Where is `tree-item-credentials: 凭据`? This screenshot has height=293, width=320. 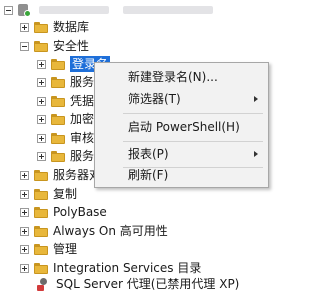
tree-item-credentials: 凭据 is located at coordinates (65, 101).